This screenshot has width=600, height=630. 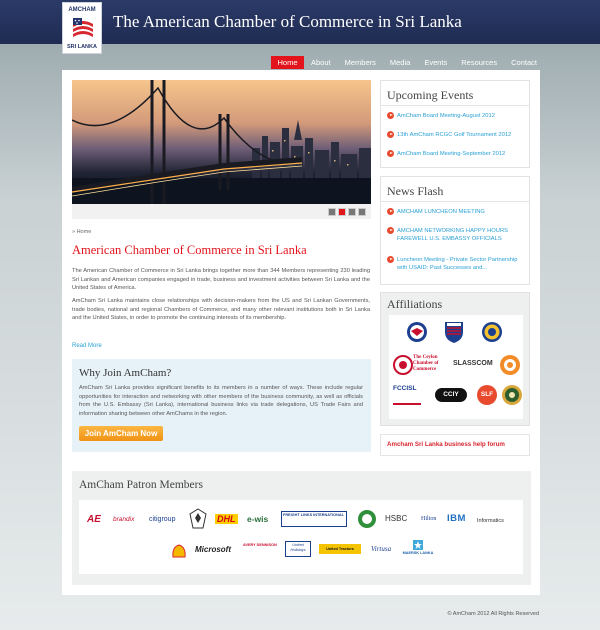 I want to click on hero-slider-image, so click(x=221, y=142).